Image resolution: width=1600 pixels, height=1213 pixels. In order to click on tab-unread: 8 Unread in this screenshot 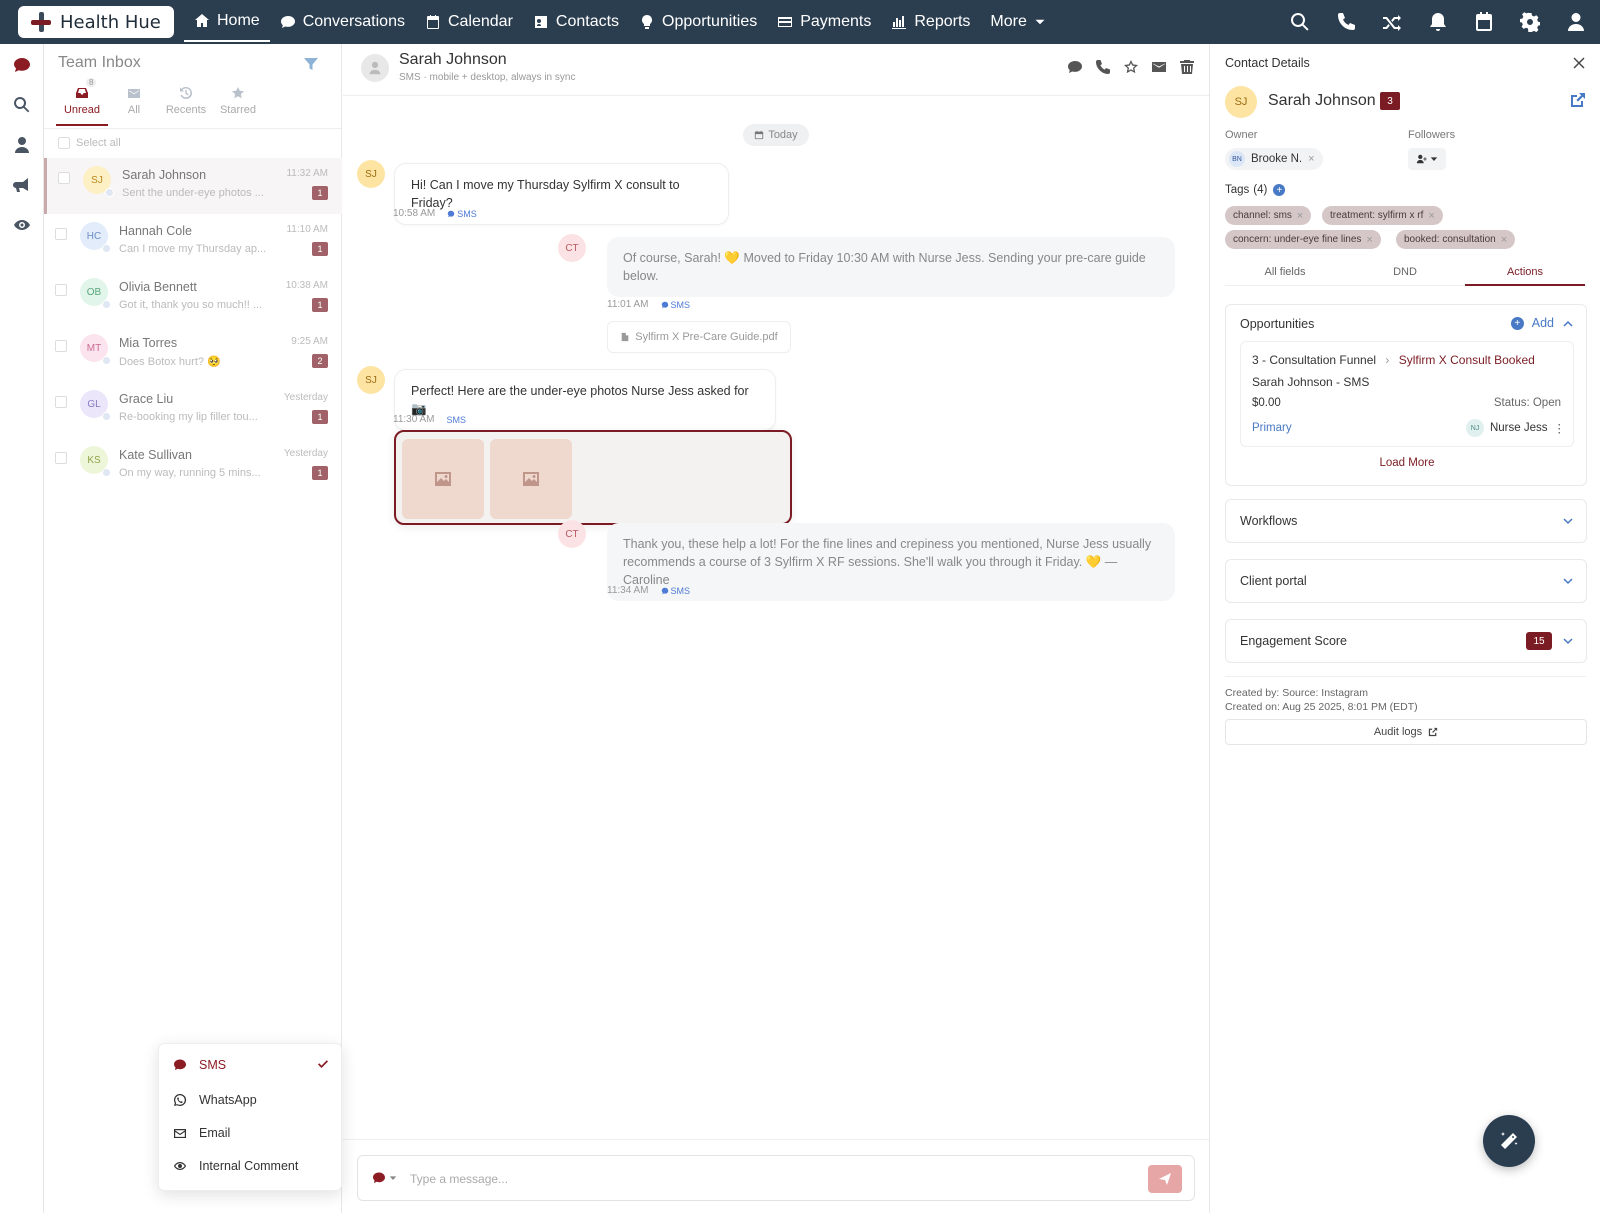, I will do `click(82, 102)`.